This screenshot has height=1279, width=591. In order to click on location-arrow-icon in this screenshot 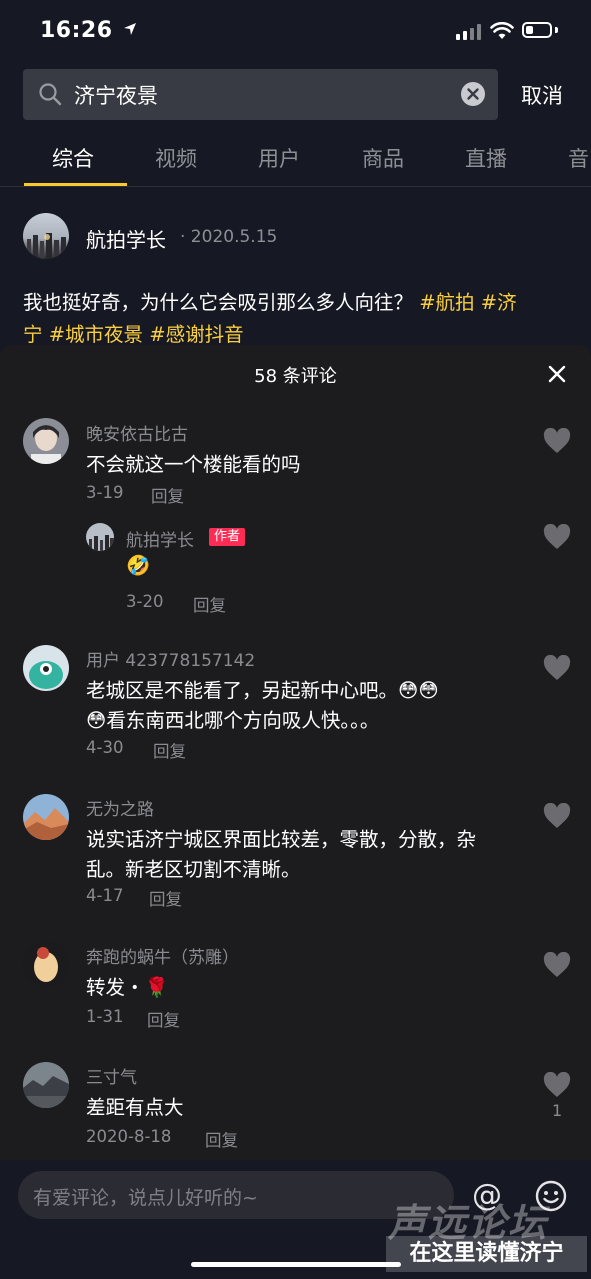, I will do `click(129, 29)`.